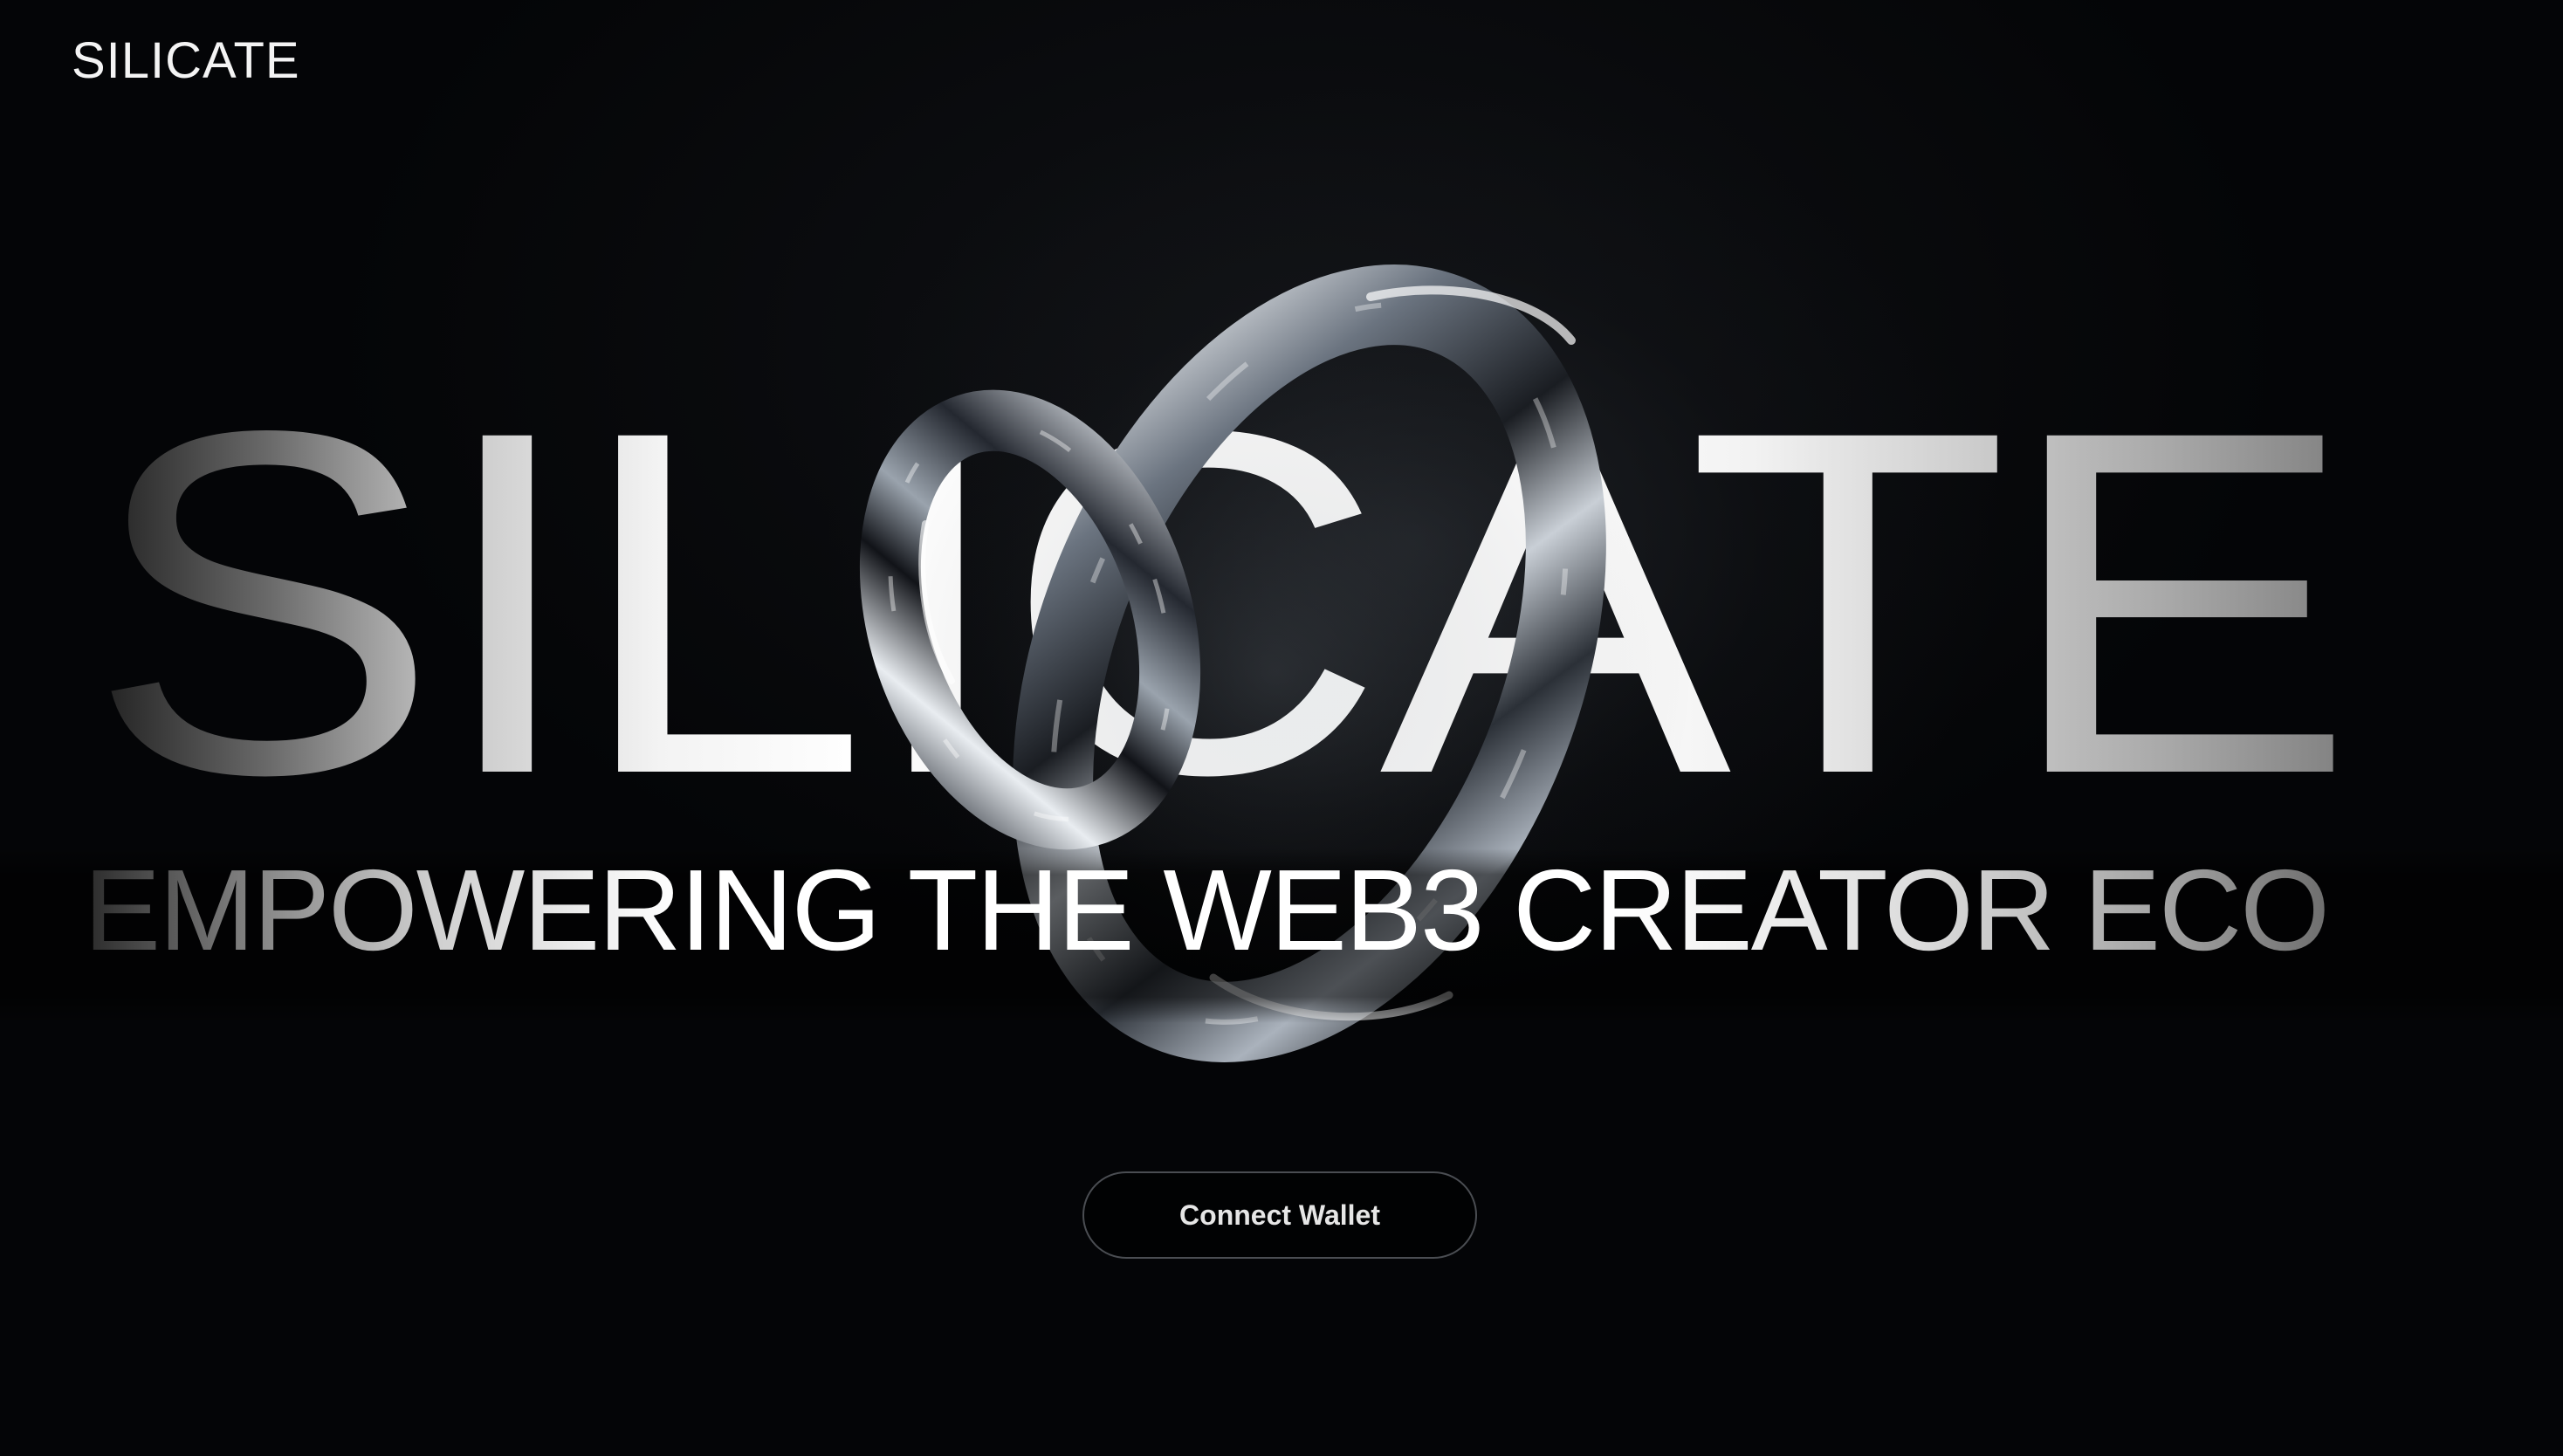  I want to click on connect-wallet-button: Connect Wallet, so click(1279, 1215).